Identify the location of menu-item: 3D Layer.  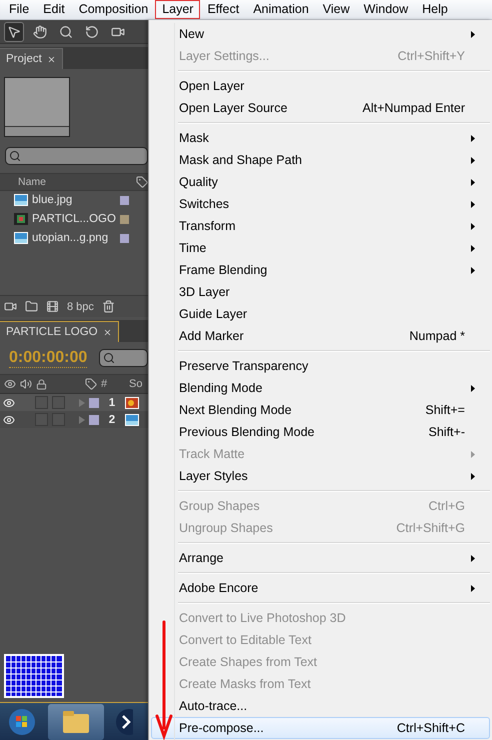
(320, 292).